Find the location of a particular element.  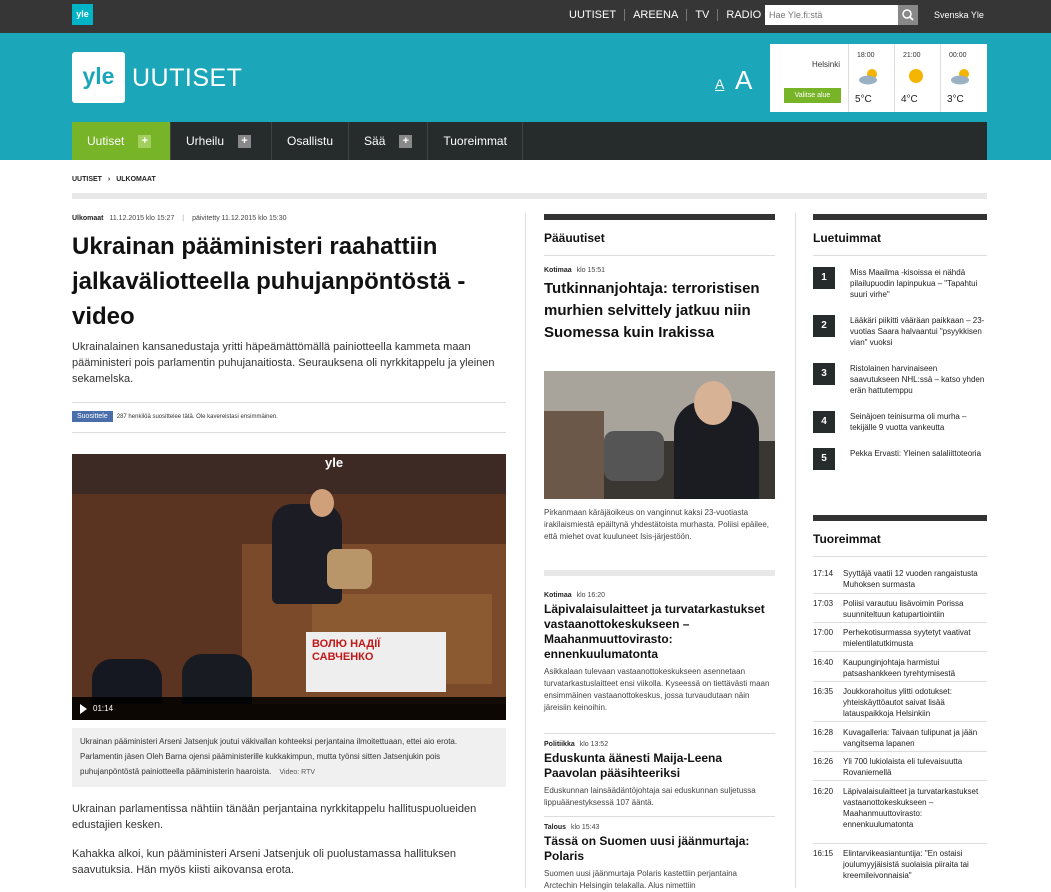

video-duration: 01:14 is located at coordinates (103, 708).